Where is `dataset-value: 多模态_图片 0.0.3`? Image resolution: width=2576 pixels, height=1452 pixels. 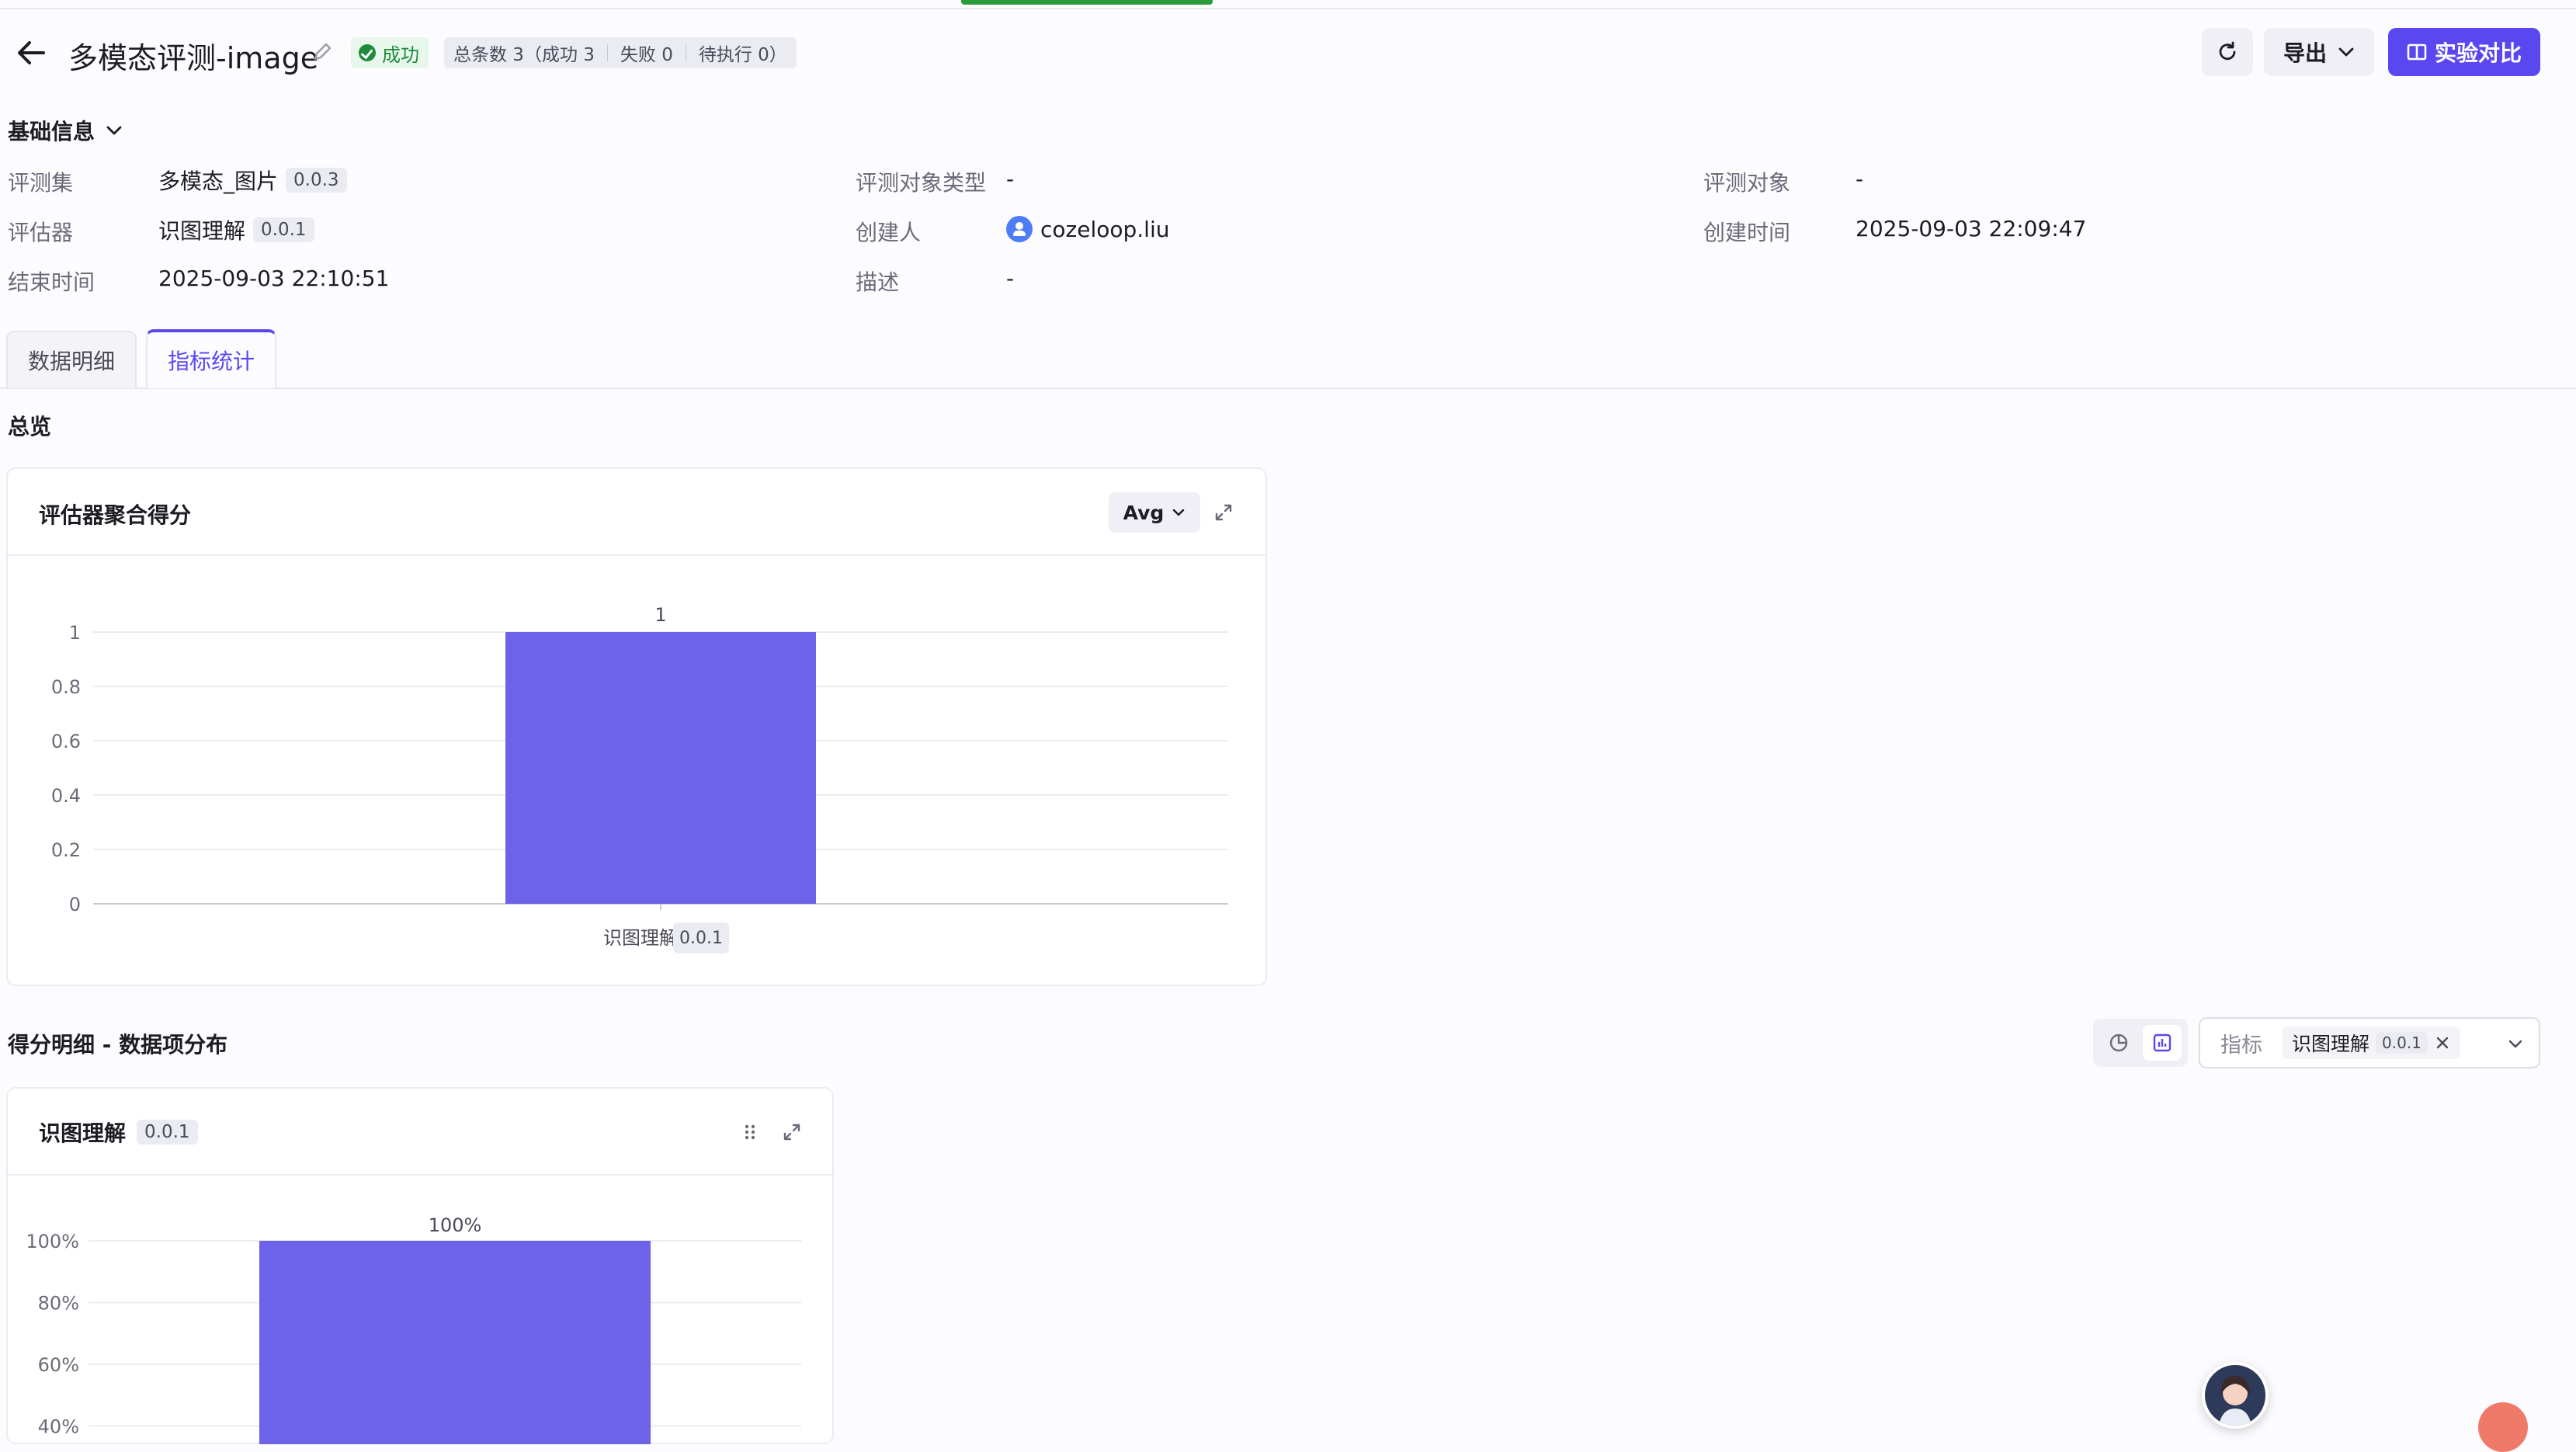 dataset-value: 多模态_图片 0.0.3 is located at coordinates (252, 180).